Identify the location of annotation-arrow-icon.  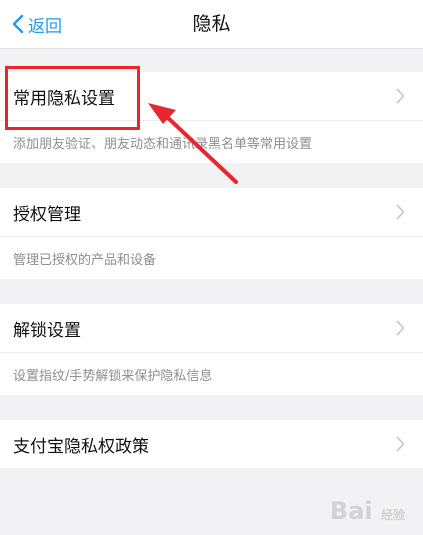
(193, 143).